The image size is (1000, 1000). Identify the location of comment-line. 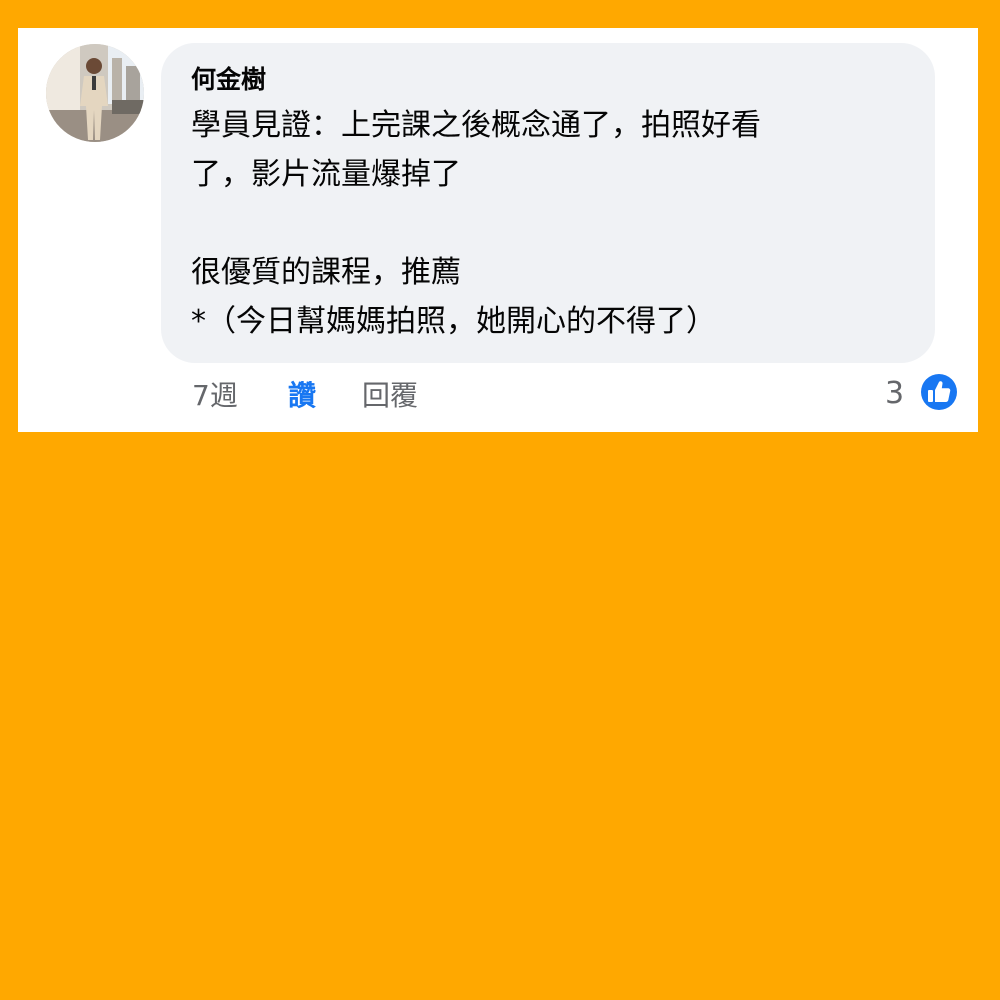
(556, 223).